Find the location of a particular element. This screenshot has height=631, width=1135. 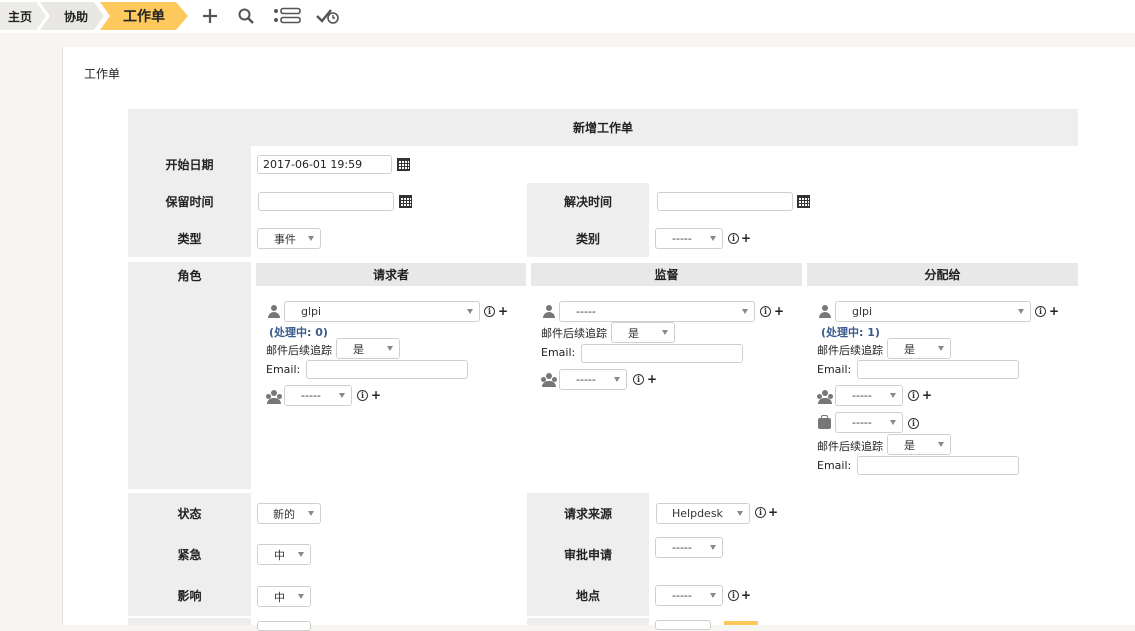

assigned-followup2-label: 邮件后续追踪 is located at coordinates (850, 446).